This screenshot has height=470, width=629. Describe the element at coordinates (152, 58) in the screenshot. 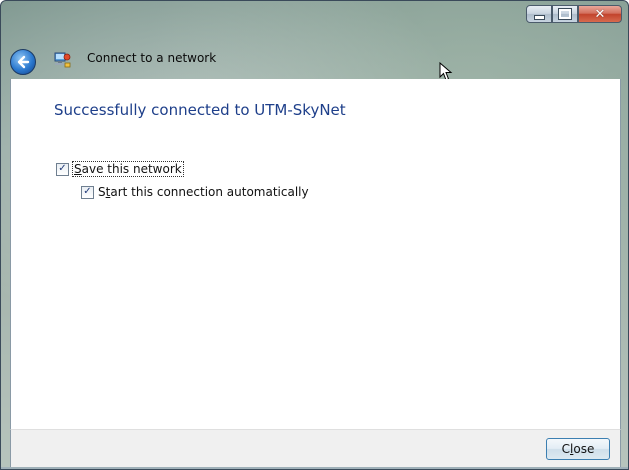

I see `window-title: Connect to a network` at that location.